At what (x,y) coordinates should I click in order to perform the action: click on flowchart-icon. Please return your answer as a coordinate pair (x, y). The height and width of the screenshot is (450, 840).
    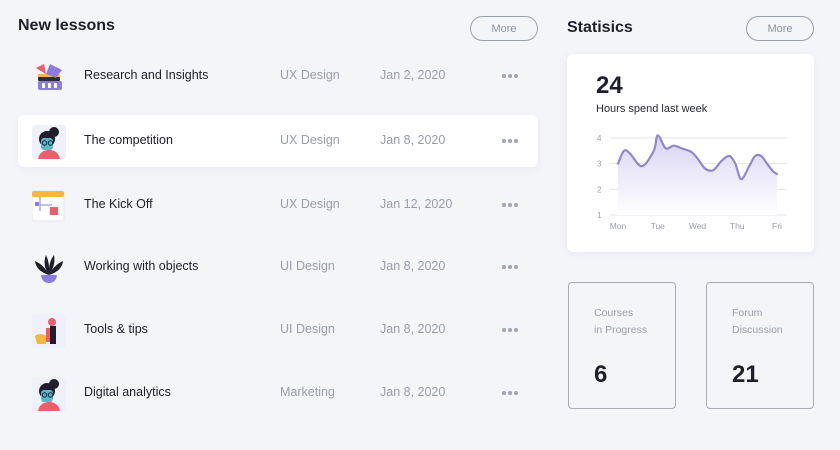
    Looking at the image, I should click on (48, 206).